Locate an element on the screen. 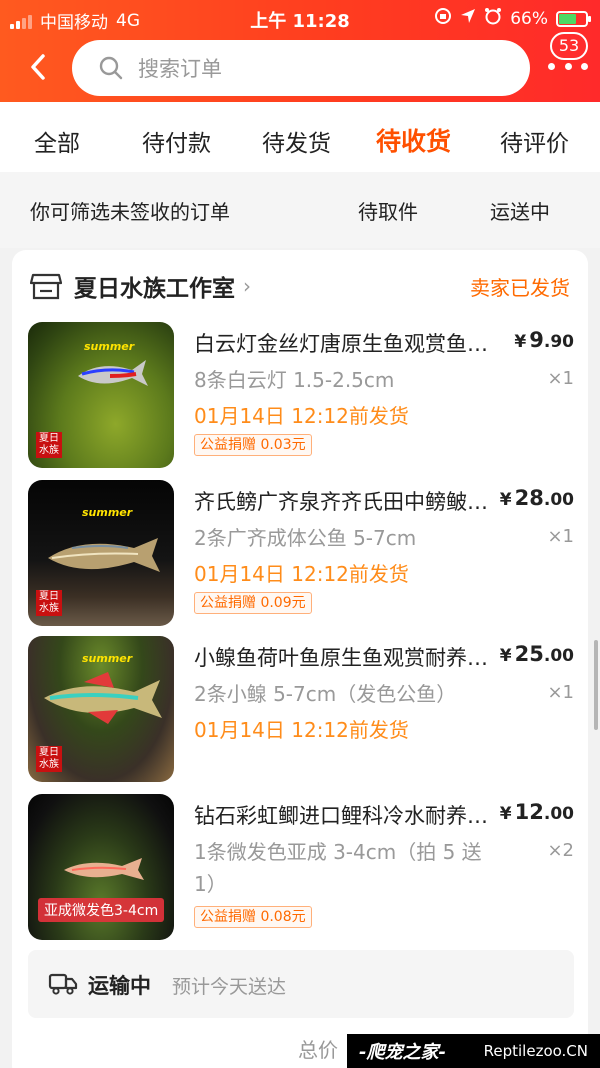 The image size is (600, 1068). battery-icon is located at coordinates (573, 18).